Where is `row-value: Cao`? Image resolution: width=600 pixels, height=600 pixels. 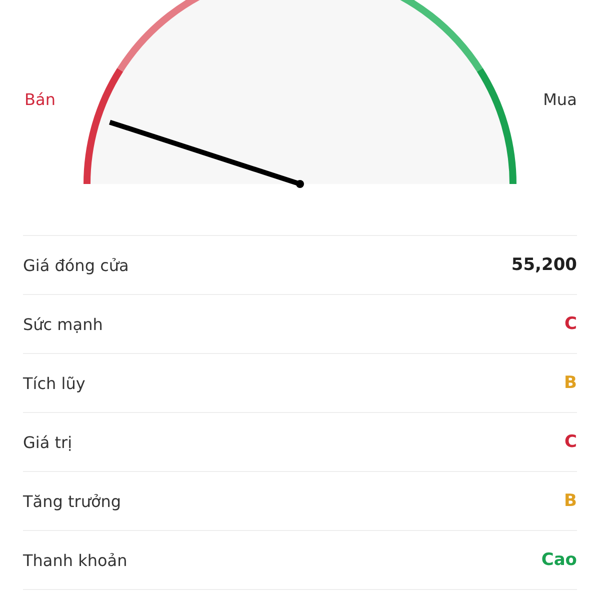 row-value: Cao is located at coordinates (559, 560).